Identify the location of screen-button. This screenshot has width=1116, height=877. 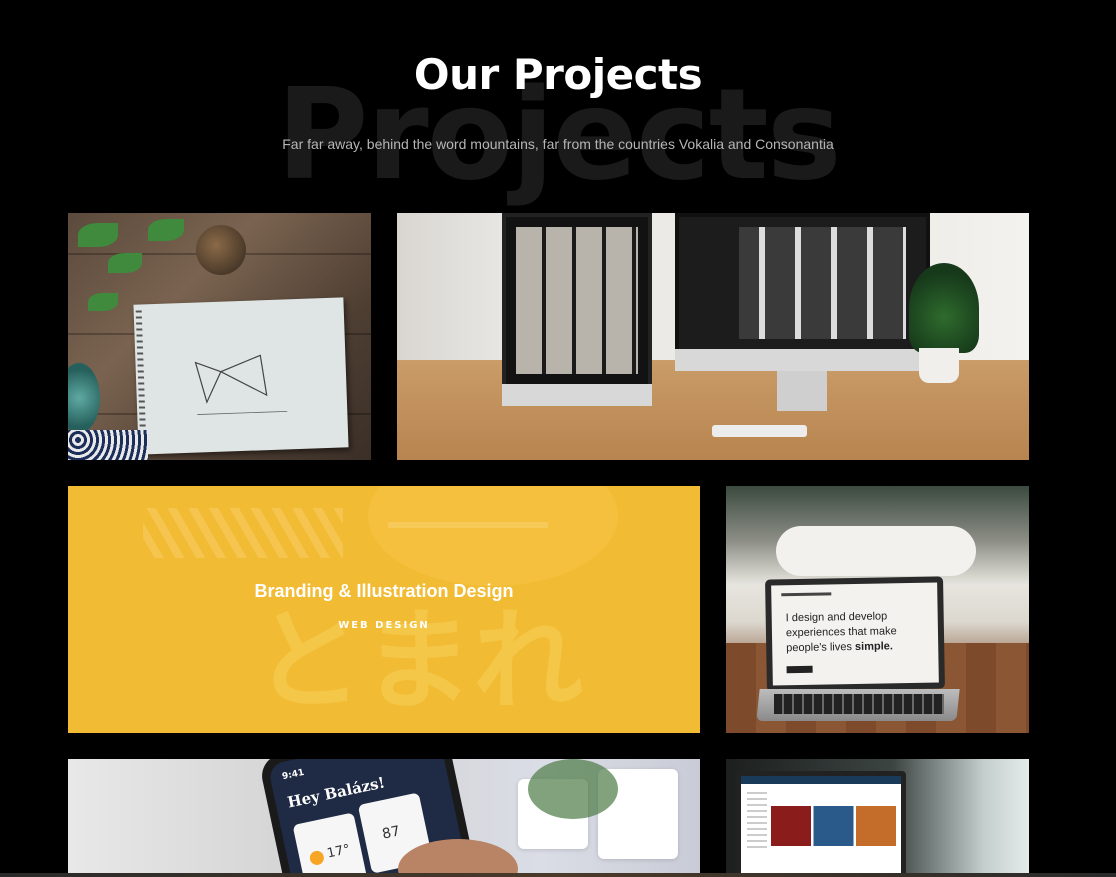
(799, 669).